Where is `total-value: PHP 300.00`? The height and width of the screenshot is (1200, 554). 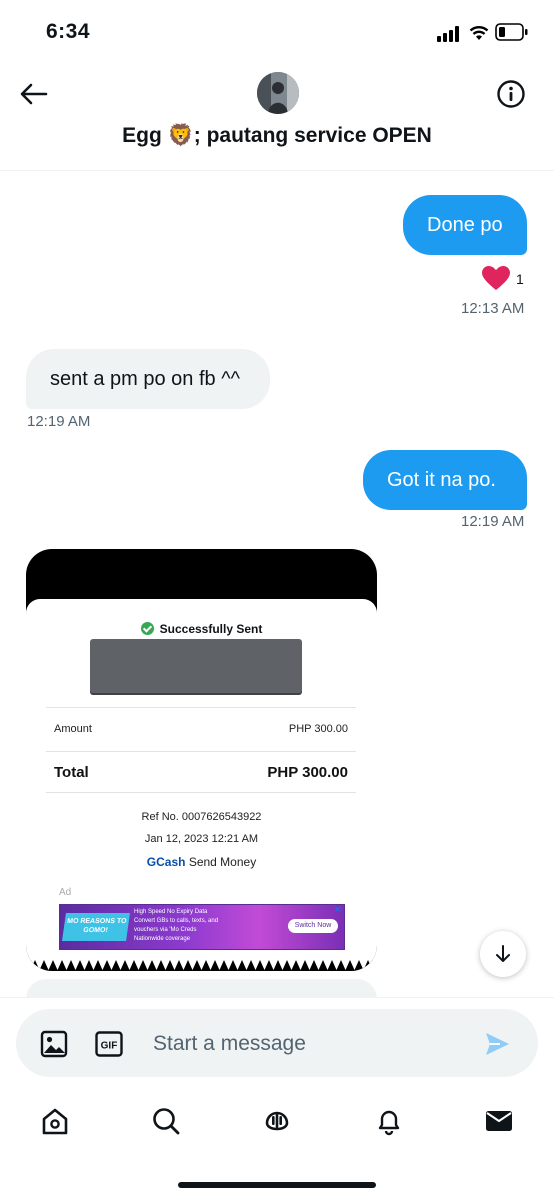
total-value: PHP 300.00 is located at coordinates (307, 772).